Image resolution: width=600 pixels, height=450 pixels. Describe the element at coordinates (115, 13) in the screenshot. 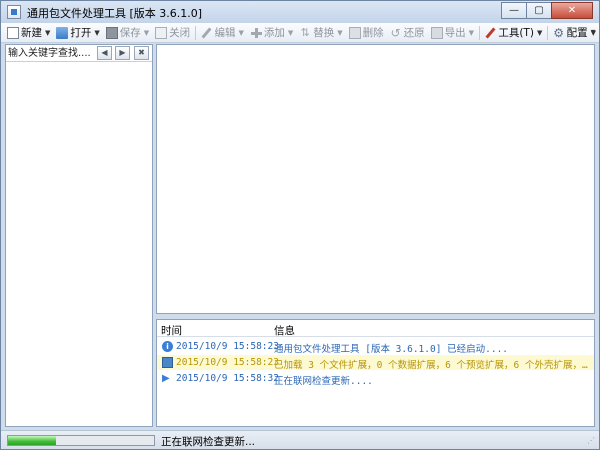

I see `window-title: 通用包文件处理工具 [版本 3.6.1.0]` at that location.